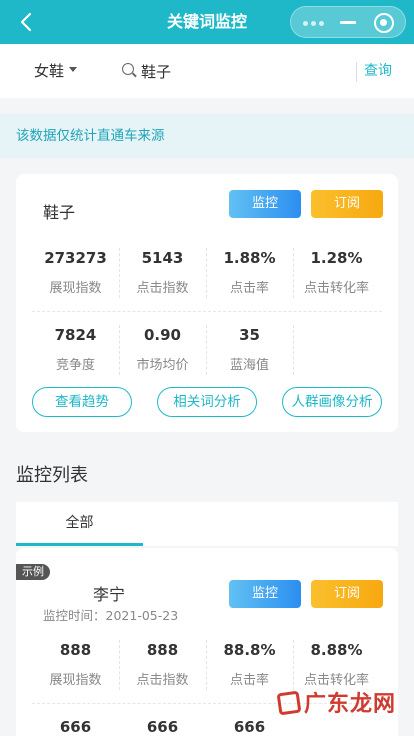 This screenshot has height=736, width=414. Describe the element at coordinates (336, 288) in the screenshot. I see `stat-label: 点击转化率` at that location.